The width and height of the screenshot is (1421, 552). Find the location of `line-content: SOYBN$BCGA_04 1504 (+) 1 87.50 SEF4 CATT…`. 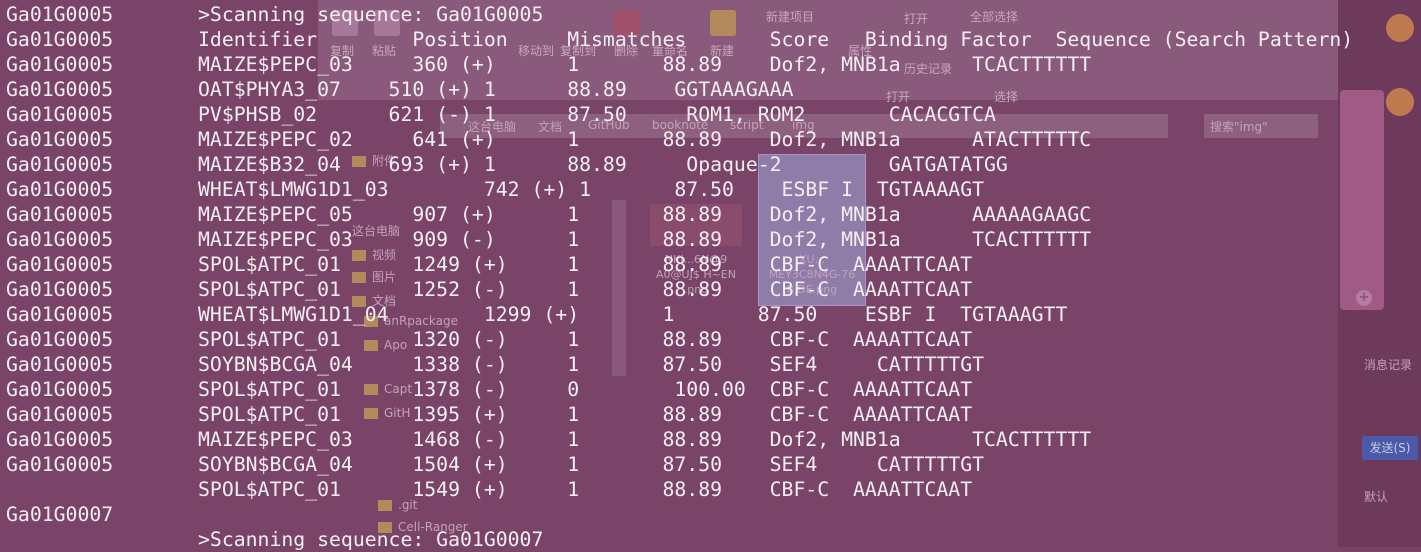

line-content: SOYBN$BCGA_04 1504 (+) 1 87.50 SEF4 CATT… is located at coordinates (591, 464).